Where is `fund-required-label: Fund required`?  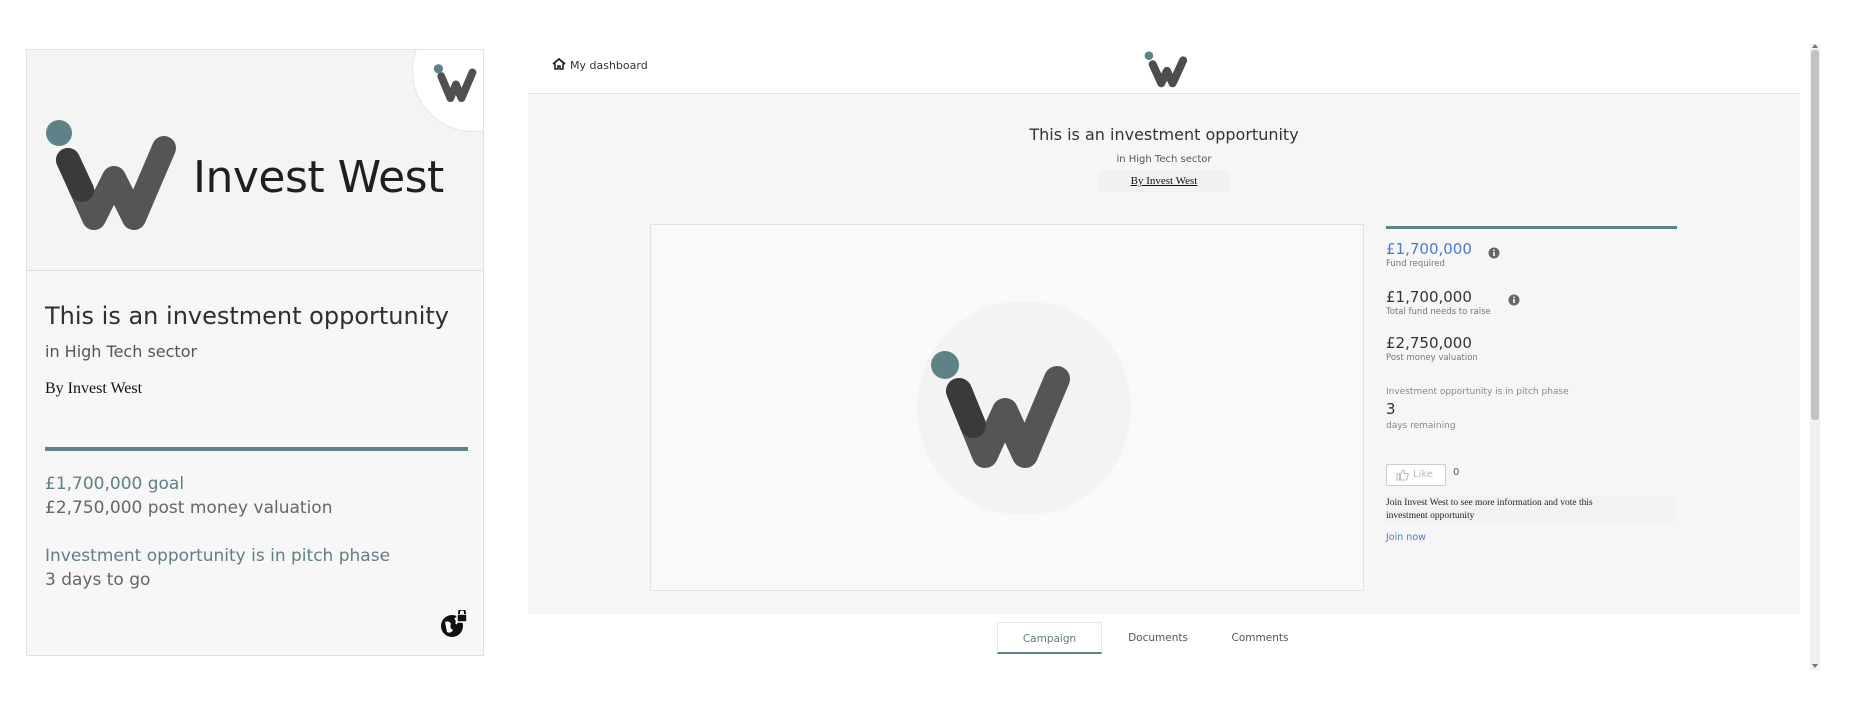
fund-required-label: Fund required is located at coordinates (1415, 264).